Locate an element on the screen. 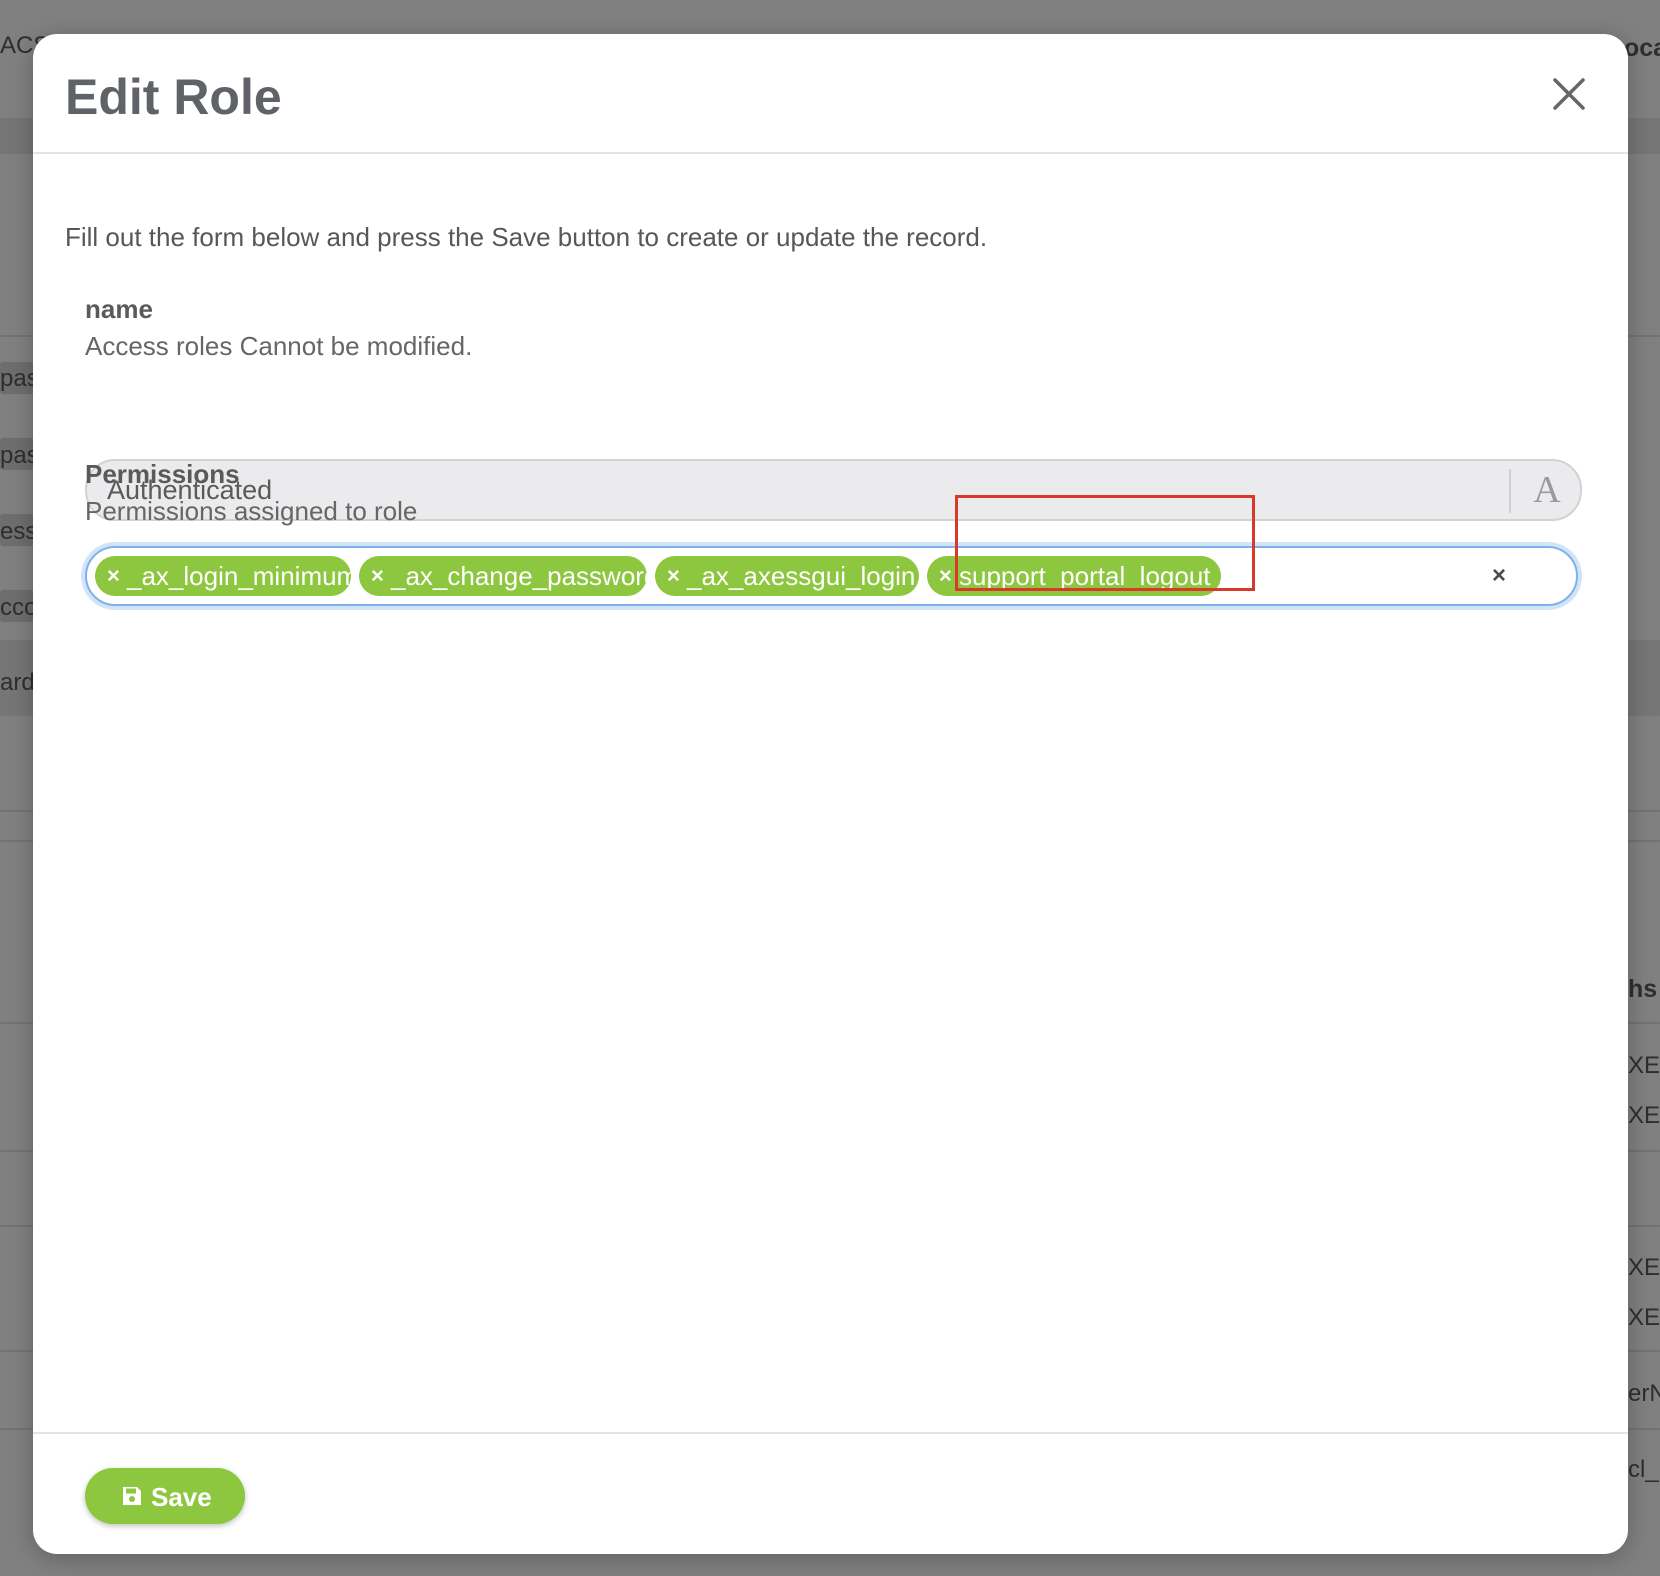 The image size is (1660, 1576). text-type-icon: A is located at coordinates (1547, 490).